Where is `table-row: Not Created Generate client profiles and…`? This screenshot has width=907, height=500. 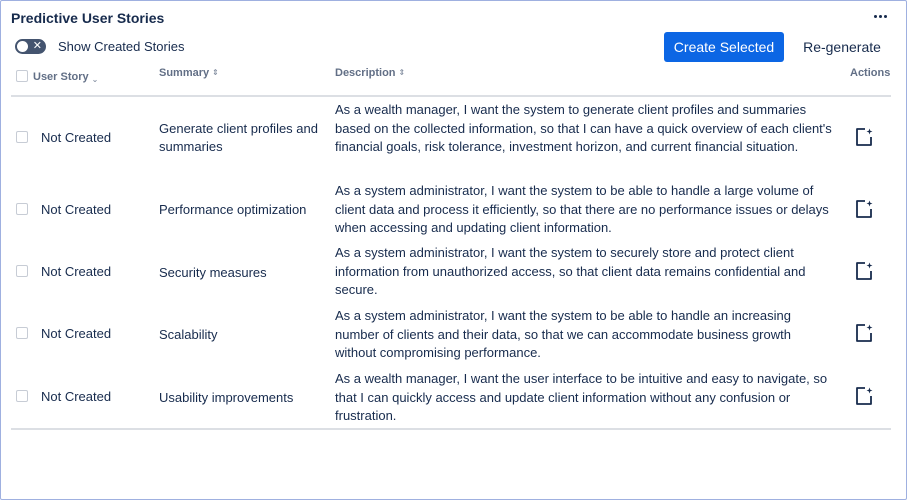
table-row: Not Created Generate client profiles and… is located at coordinates (451, 138).